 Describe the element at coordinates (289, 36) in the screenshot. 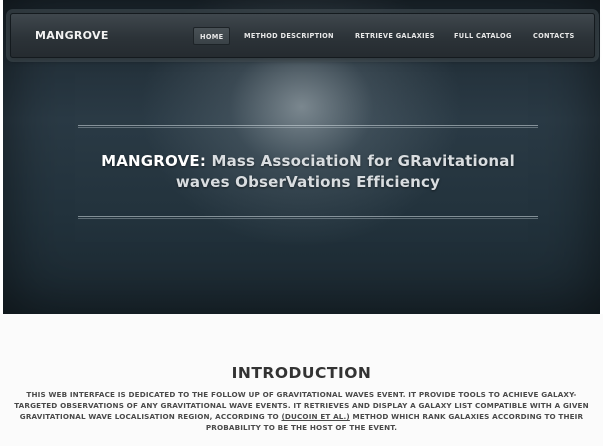

I see `nav-method-description: METHOD DESCRIPTION` at that location.